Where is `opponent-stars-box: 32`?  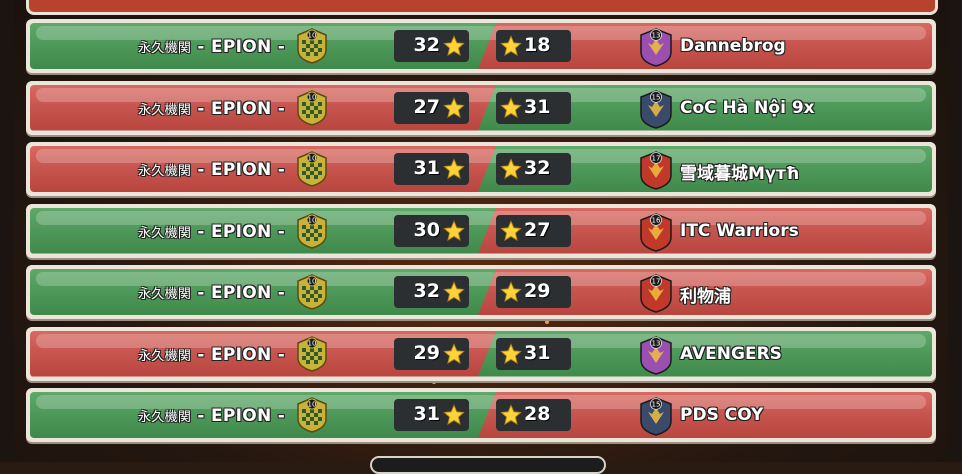
opponent-stars-box: 32 is located at coordinates (533, 169).